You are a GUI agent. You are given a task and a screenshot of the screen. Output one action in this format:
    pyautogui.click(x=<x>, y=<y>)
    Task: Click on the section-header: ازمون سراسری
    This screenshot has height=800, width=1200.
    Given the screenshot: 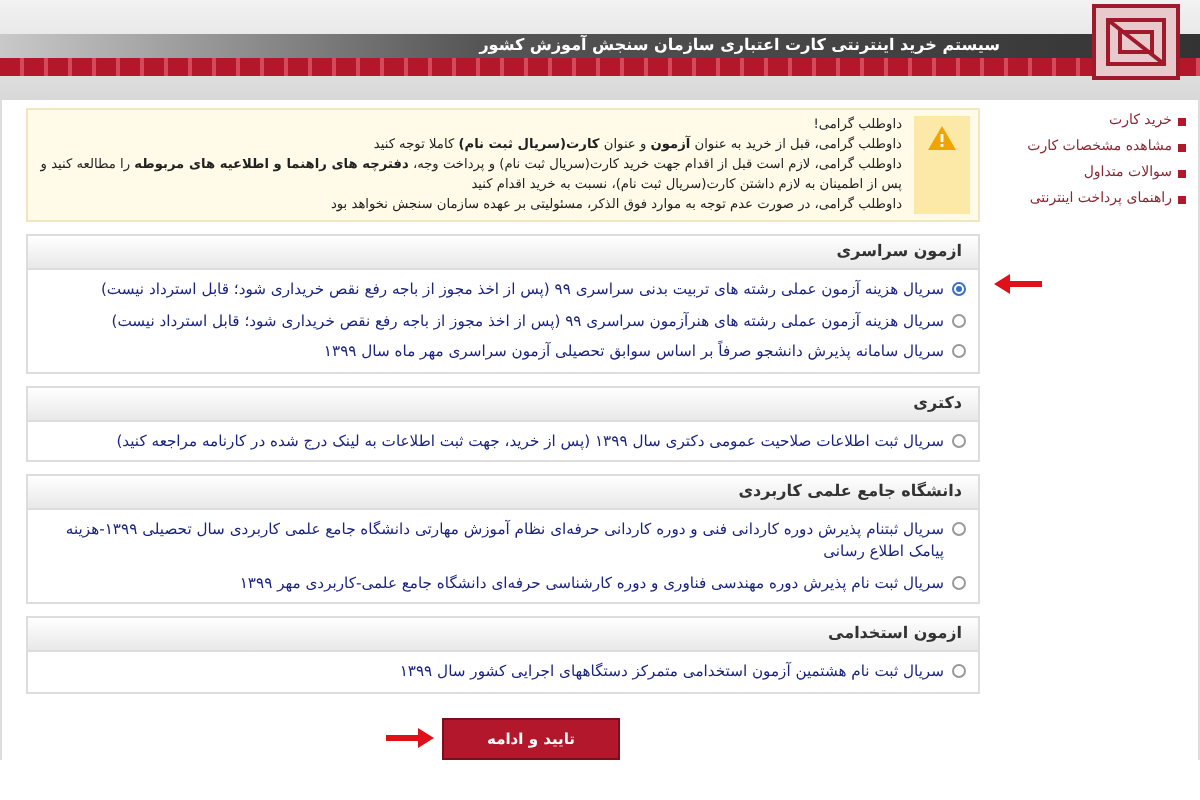 What is the action you would take?
    pyautogui.click(x=503, y=253)
    